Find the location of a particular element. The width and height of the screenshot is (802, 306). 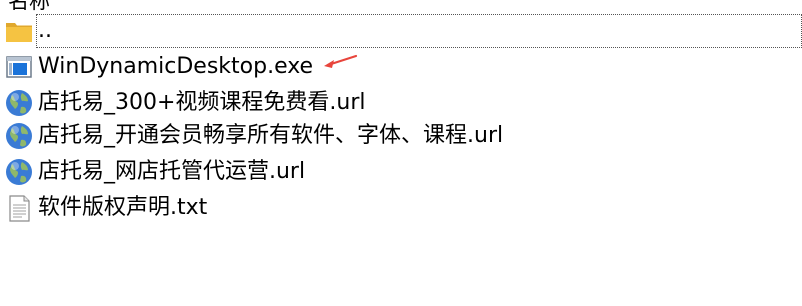

file-row-url-store-hosting: 店托易_网店托管代运营.url is located at coordinates (401, 172).